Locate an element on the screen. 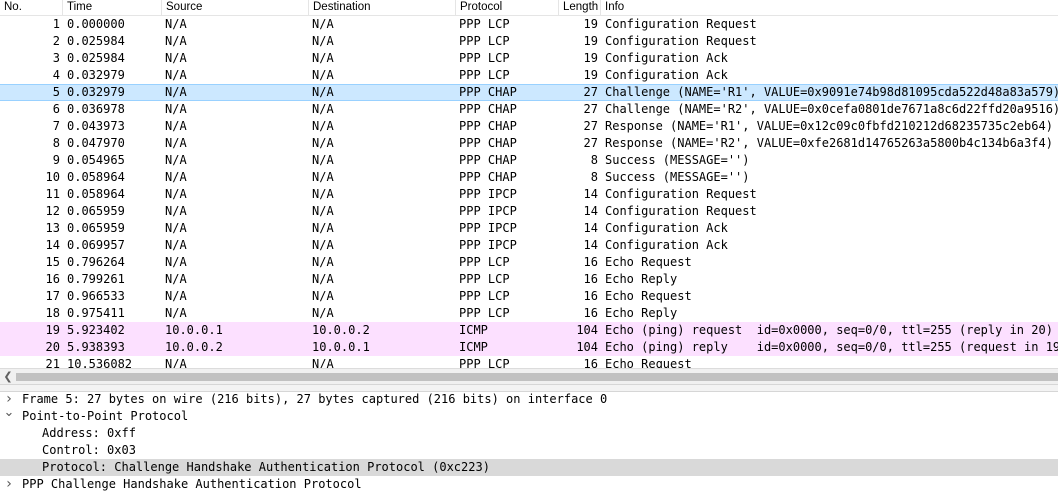 Image resolution: width=1058 pixels, height=498 pixels. packet-row: 21 10.536082 N/A N/A PPP LCP 16 Echo Request is located at coordinates (529, 362).